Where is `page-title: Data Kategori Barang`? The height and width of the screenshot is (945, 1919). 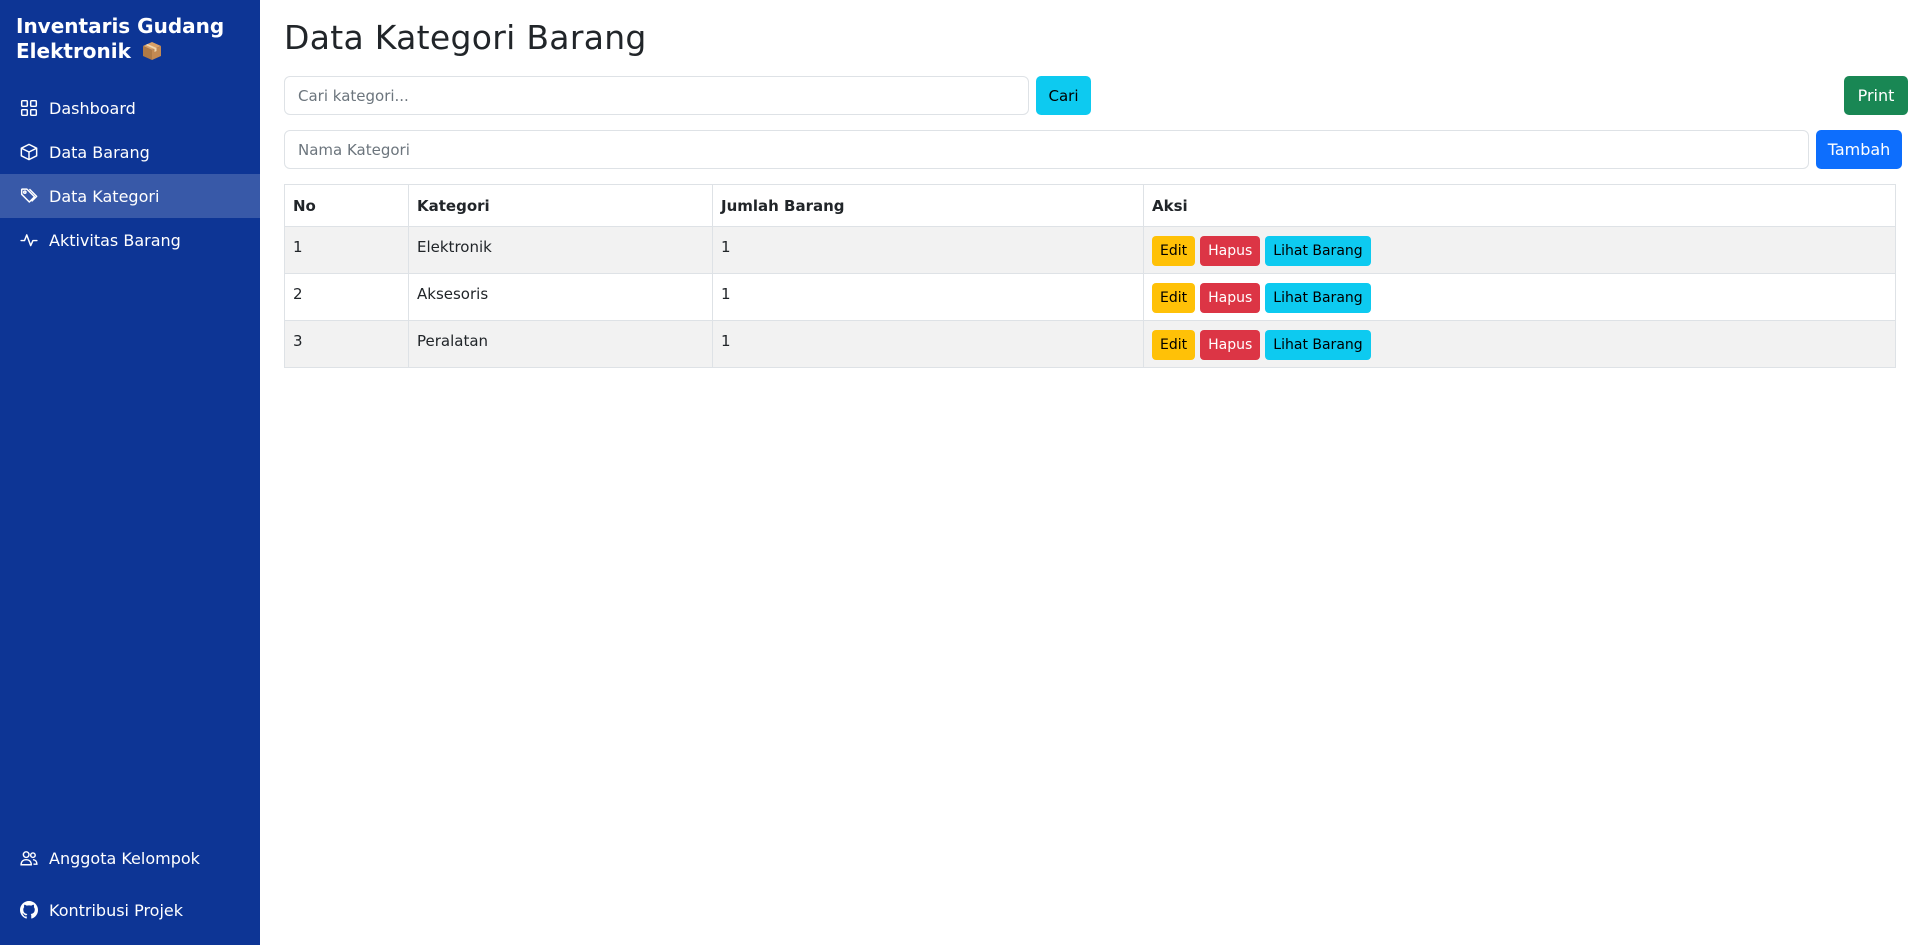
page-title: Data Kategori Barang is located at coordinates (465, 37).